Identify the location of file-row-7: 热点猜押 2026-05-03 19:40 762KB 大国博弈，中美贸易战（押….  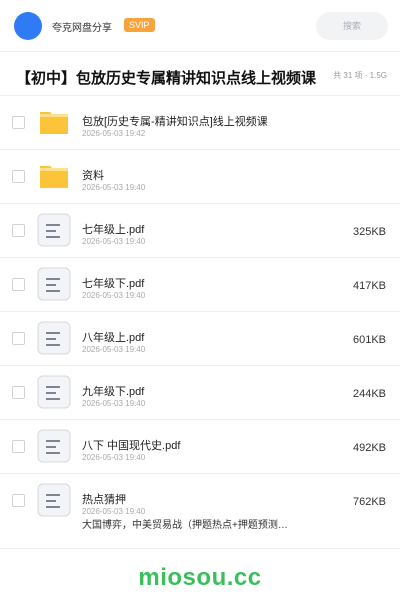
(200, 502).